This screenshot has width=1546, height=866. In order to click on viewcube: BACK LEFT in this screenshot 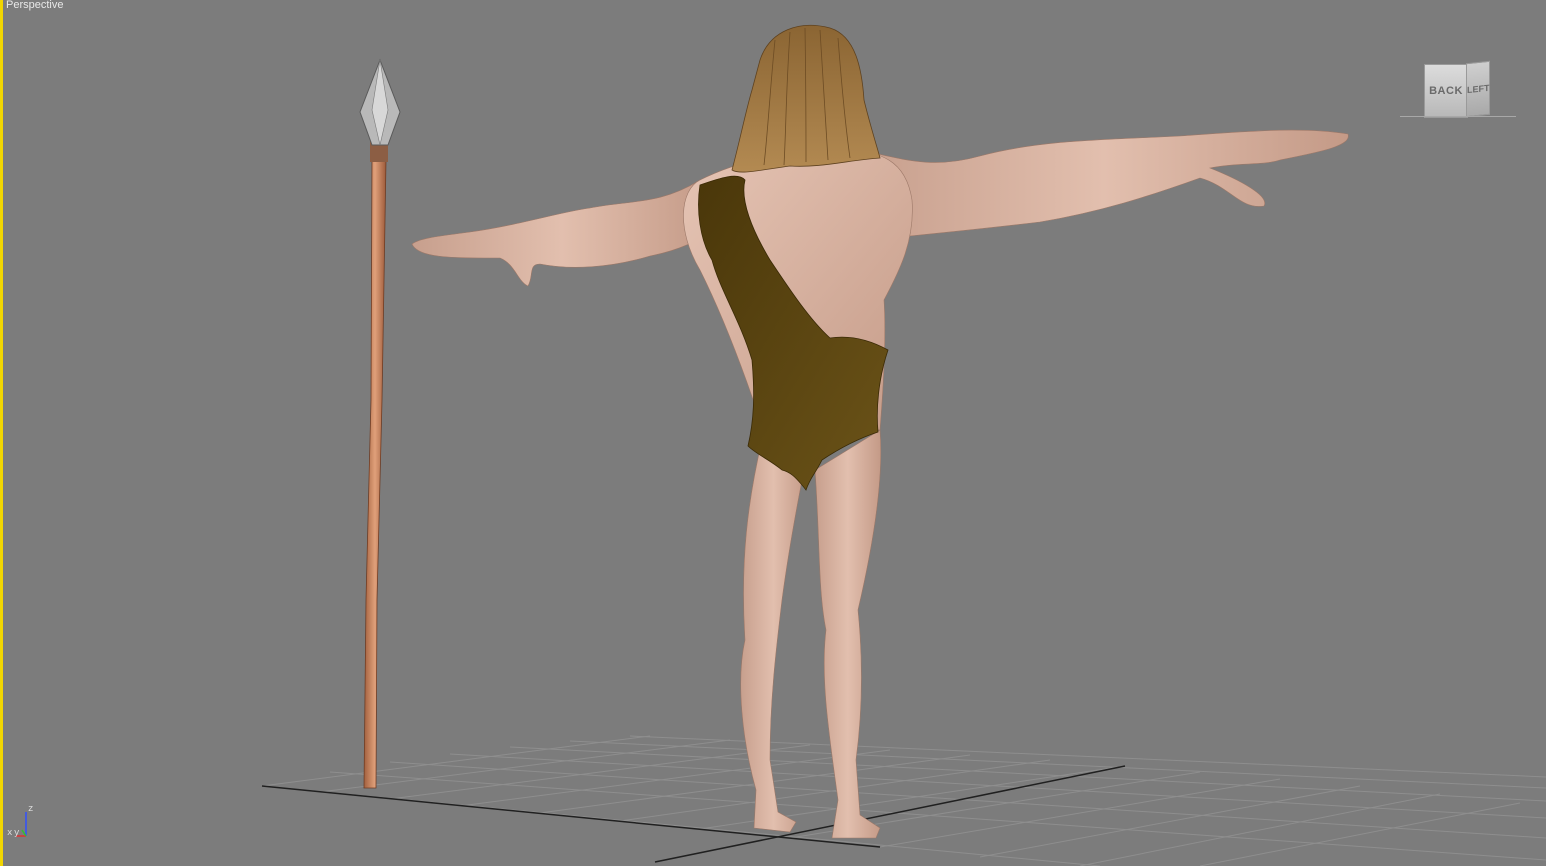, I will do `click(1459, 91)`.